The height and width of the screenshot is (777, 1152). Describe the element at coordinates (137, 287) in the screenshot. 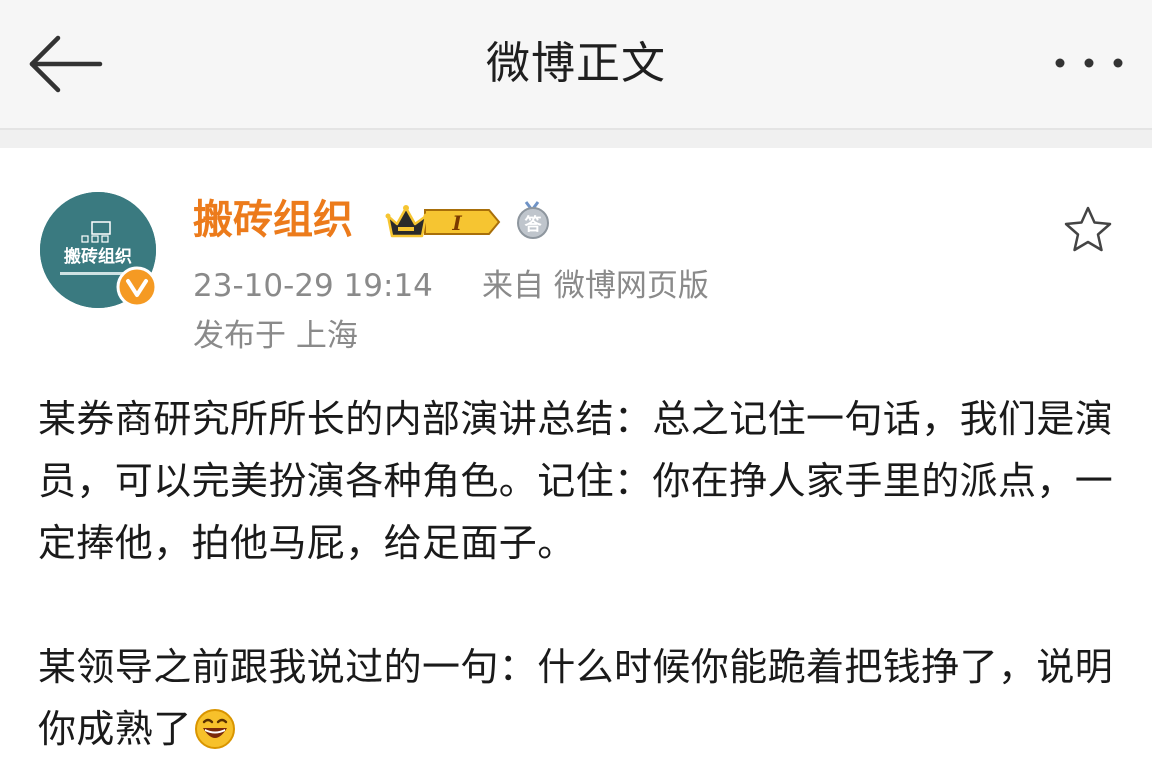

I see `verified-badge-icon` at that location.